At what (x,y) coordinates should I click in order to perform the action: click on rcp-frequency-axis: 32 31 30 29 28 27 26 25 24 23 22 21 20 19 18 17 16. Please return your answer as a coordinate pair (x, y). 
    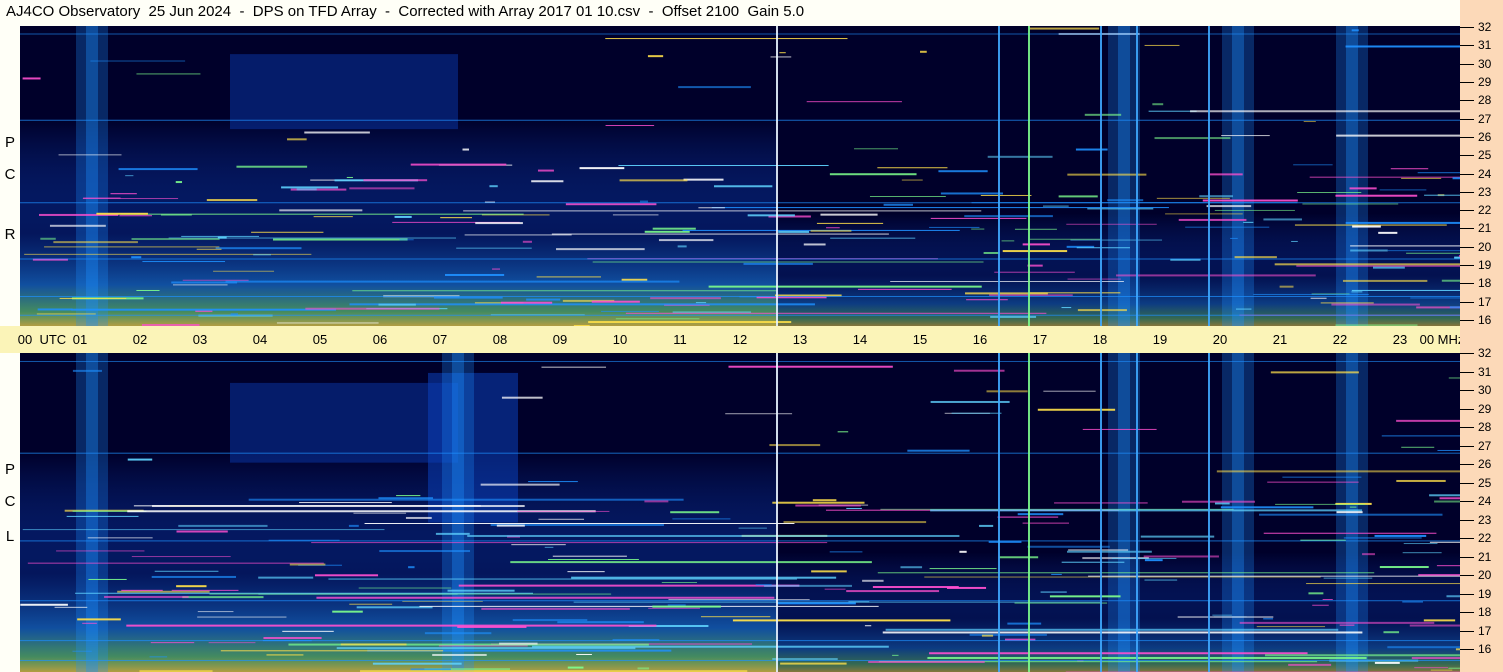
    Looking at the image, I should click on (1481, 163).